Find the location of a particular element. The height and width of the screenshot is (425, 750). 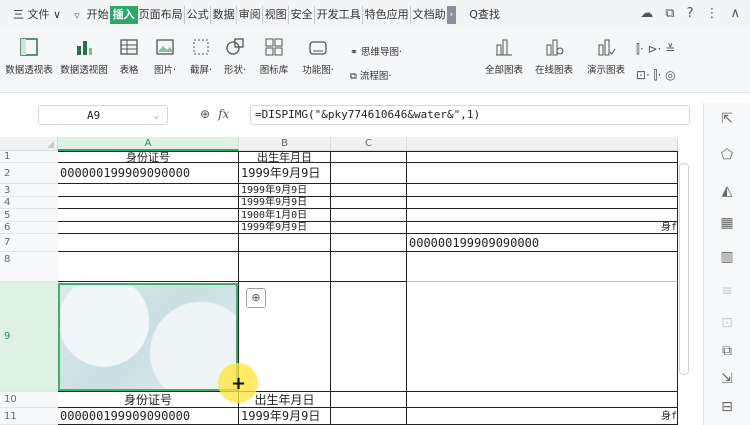

tab-home: 开始 is located at coordinates (98, 15).